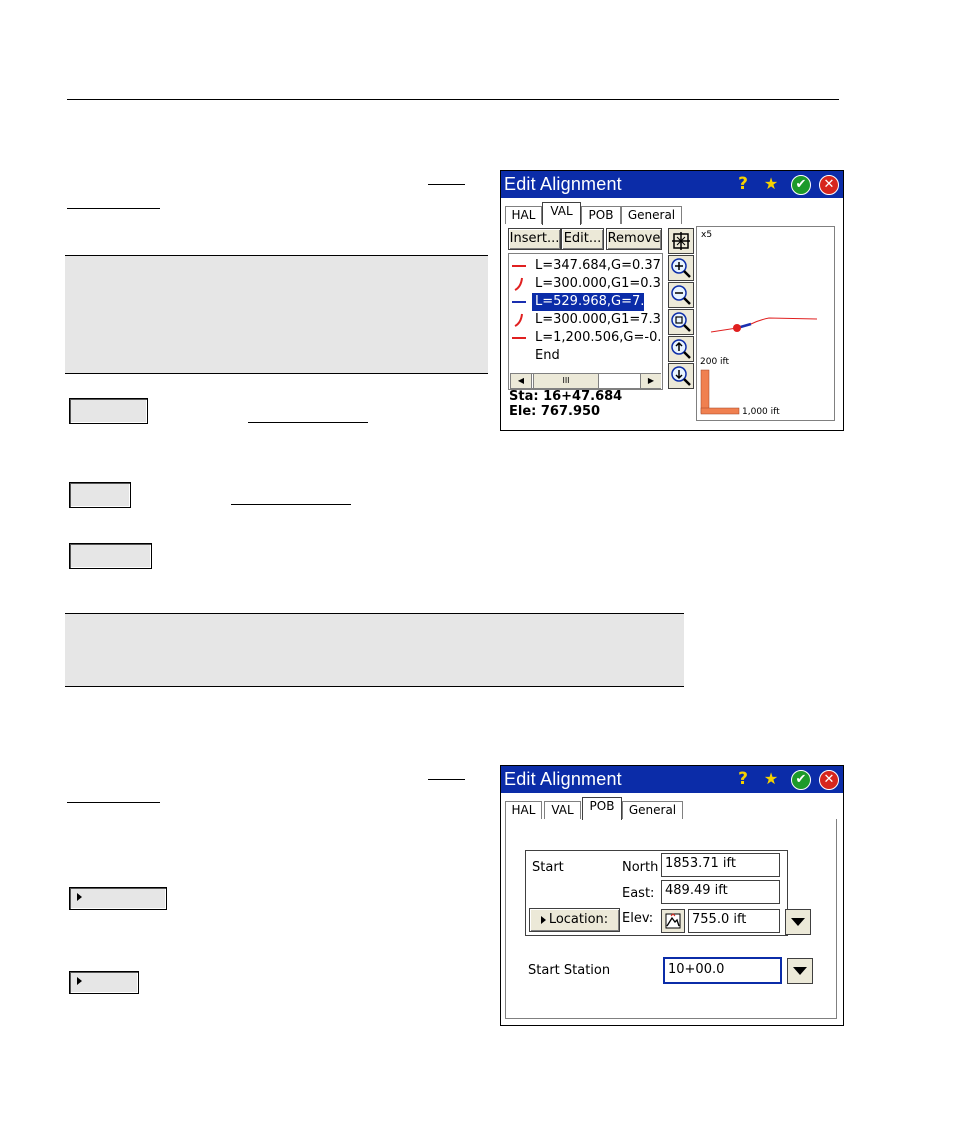  Describe the element at coordinates (759, 366) in the screenshot. I see `alignment-profile` at that location.